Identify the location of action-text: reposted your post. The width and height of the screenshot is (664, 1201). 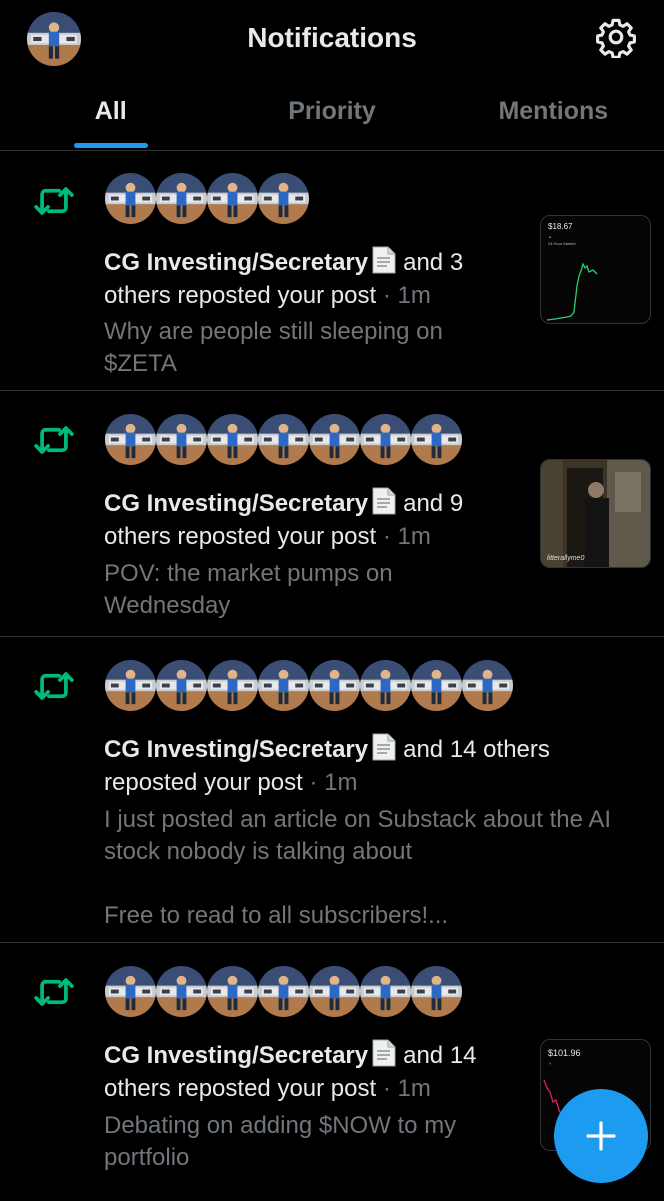
(203, 782).